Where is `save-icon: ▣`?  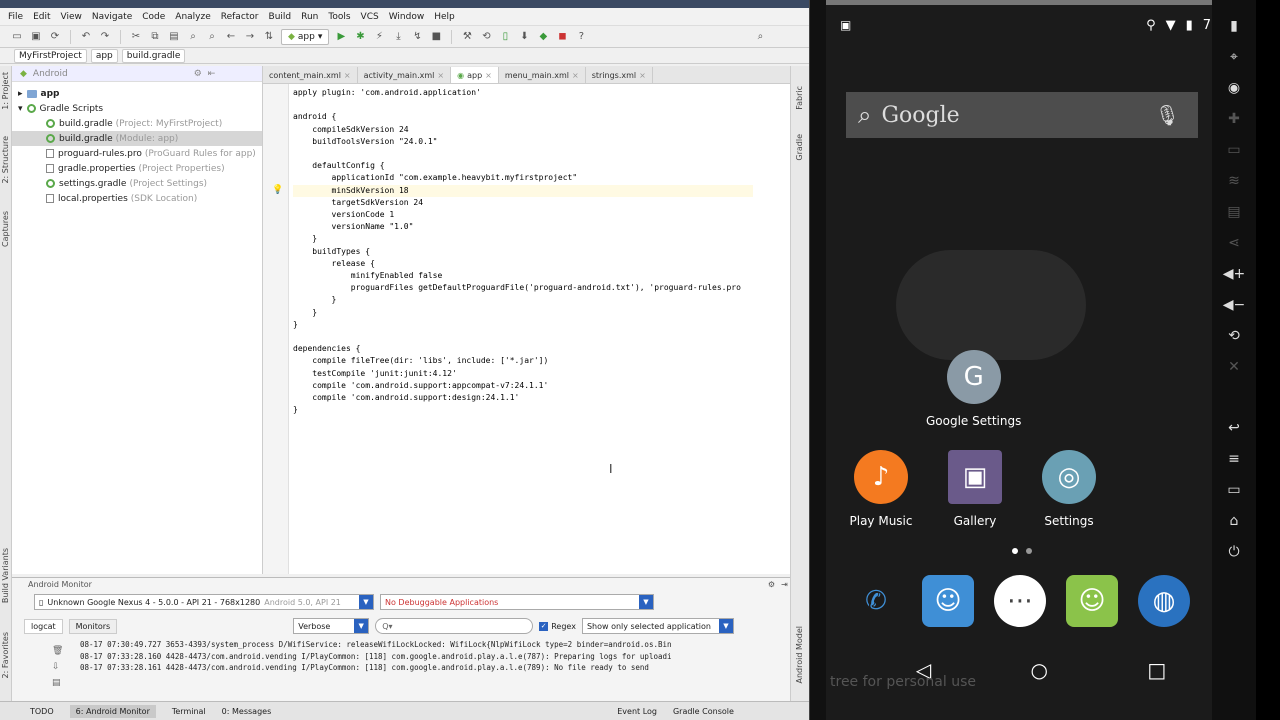 save-icon: ▣ is located at coordinates (36, 37).